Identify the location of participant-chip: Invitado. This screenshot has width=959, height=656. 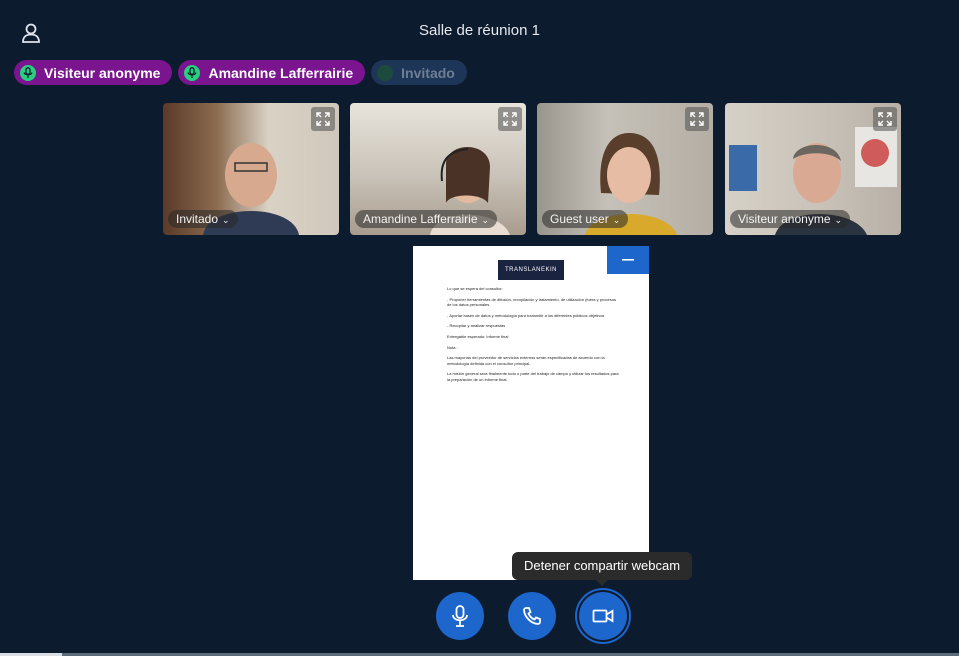
(419, 72).